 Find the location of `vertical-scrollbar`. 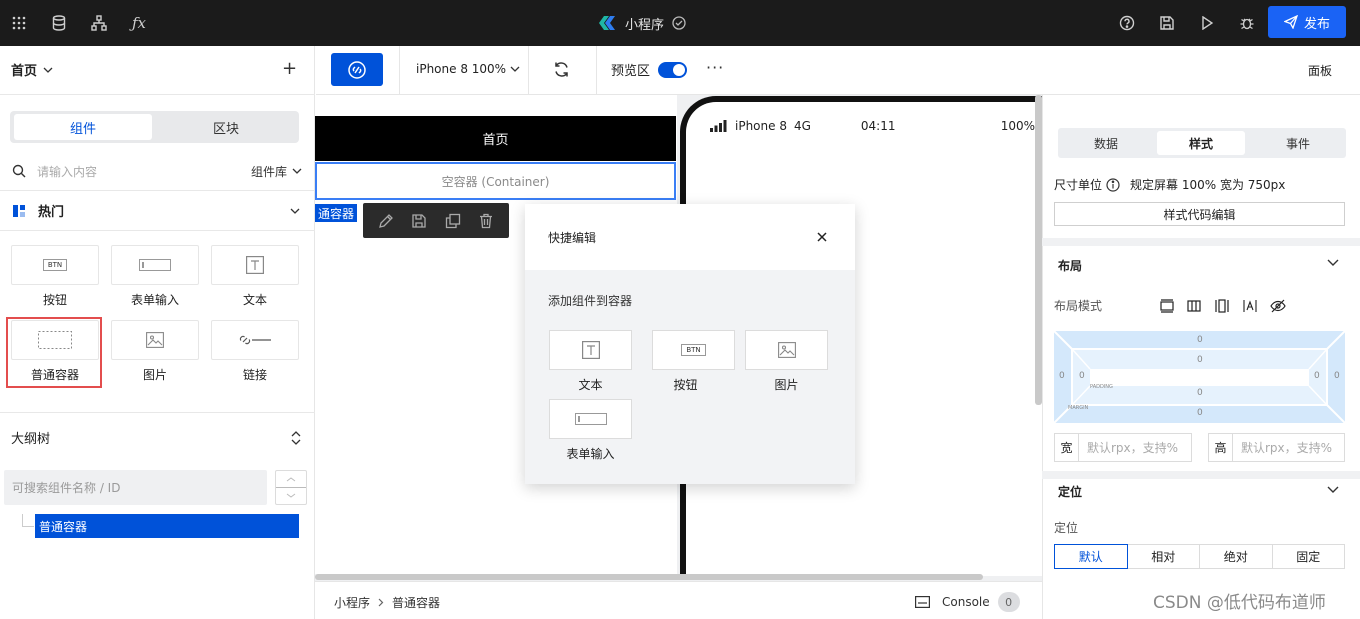

vertical-scrollbar is located at coordinates (1038, 250).